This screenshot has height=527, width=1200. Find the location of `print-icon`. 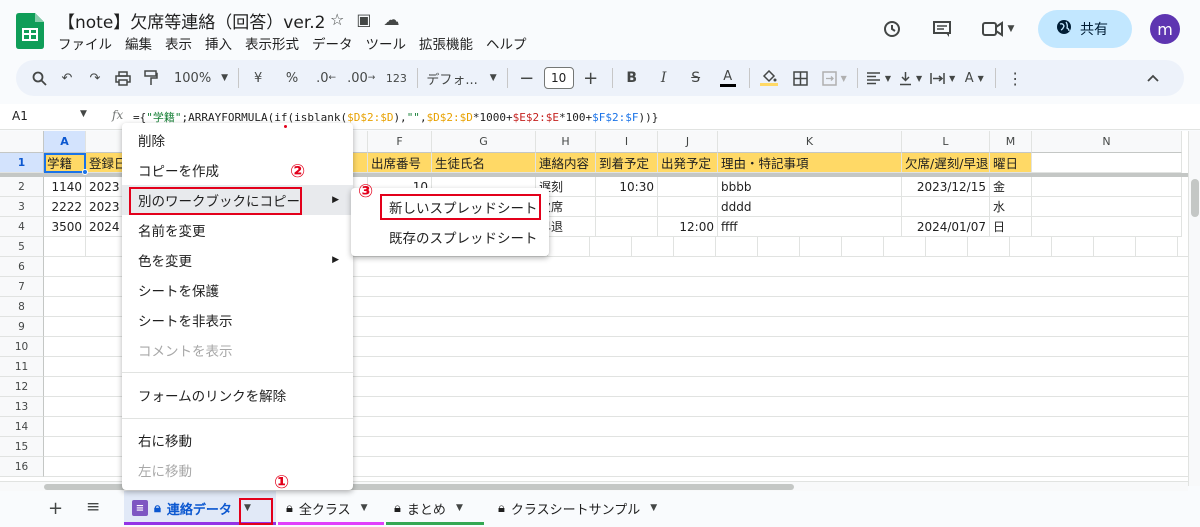

print-icon is located at coordinates (123, 78).